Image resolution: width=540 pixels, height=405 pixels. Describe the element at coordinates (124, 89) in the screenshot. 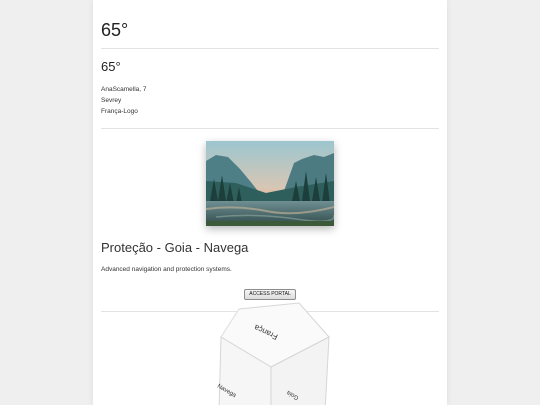

I see `address-line: AnaScamella, 7` at that location.